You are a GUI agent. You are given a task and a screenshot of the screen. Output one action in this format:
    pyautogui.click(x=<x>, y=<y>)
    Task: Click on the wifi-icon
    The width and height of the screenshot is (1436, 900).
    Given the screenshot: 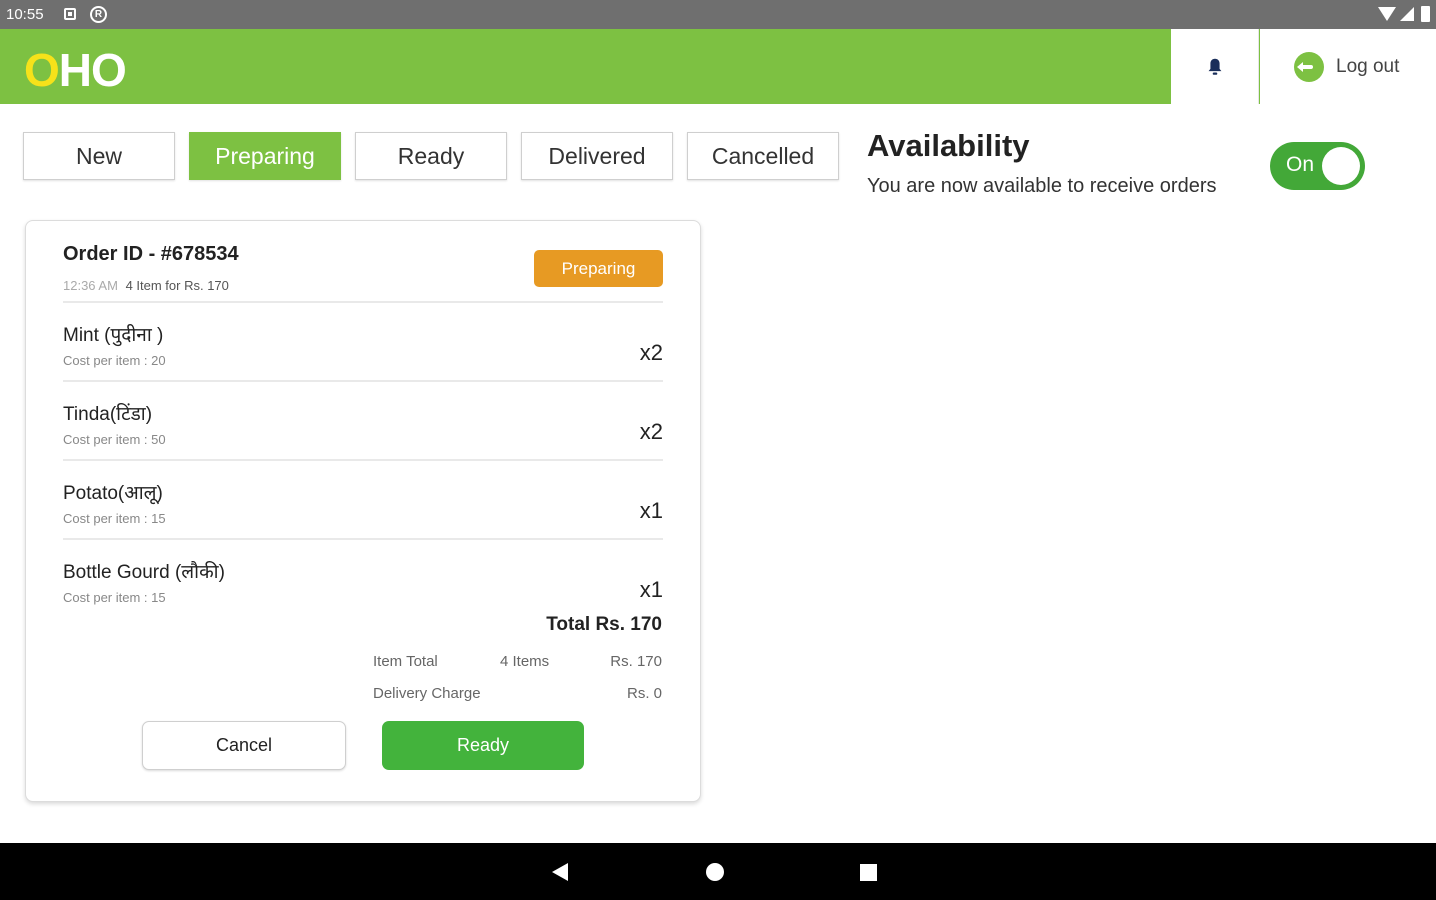 What is the action you would take?
    pyautogui.click(x=1387, y=14)
    